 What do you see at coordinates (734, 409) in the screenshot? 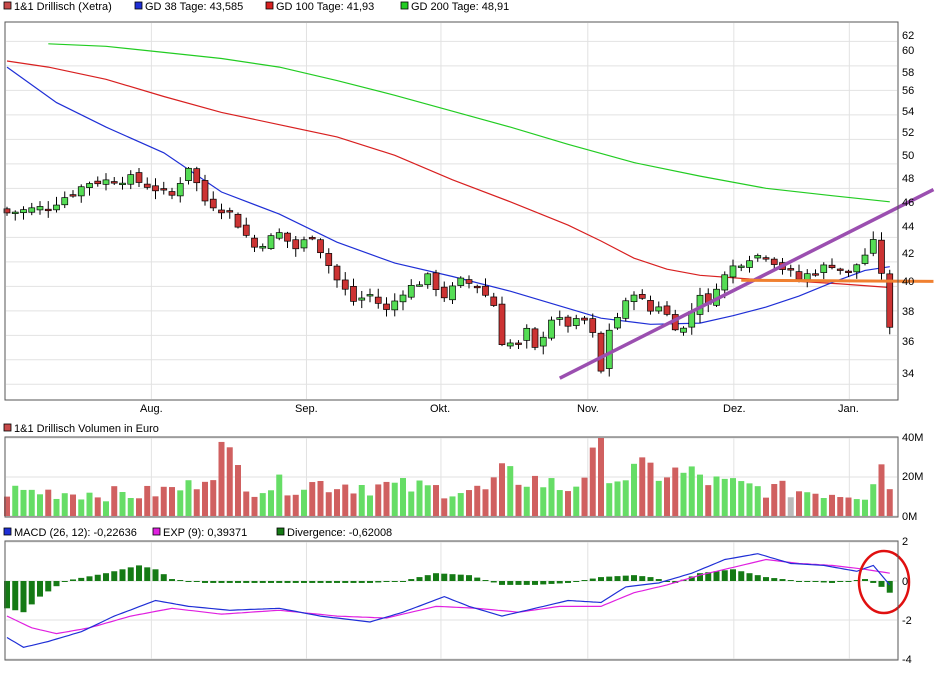
I see `x-tick-dez: Dez.` at bounding box center [734, 409].